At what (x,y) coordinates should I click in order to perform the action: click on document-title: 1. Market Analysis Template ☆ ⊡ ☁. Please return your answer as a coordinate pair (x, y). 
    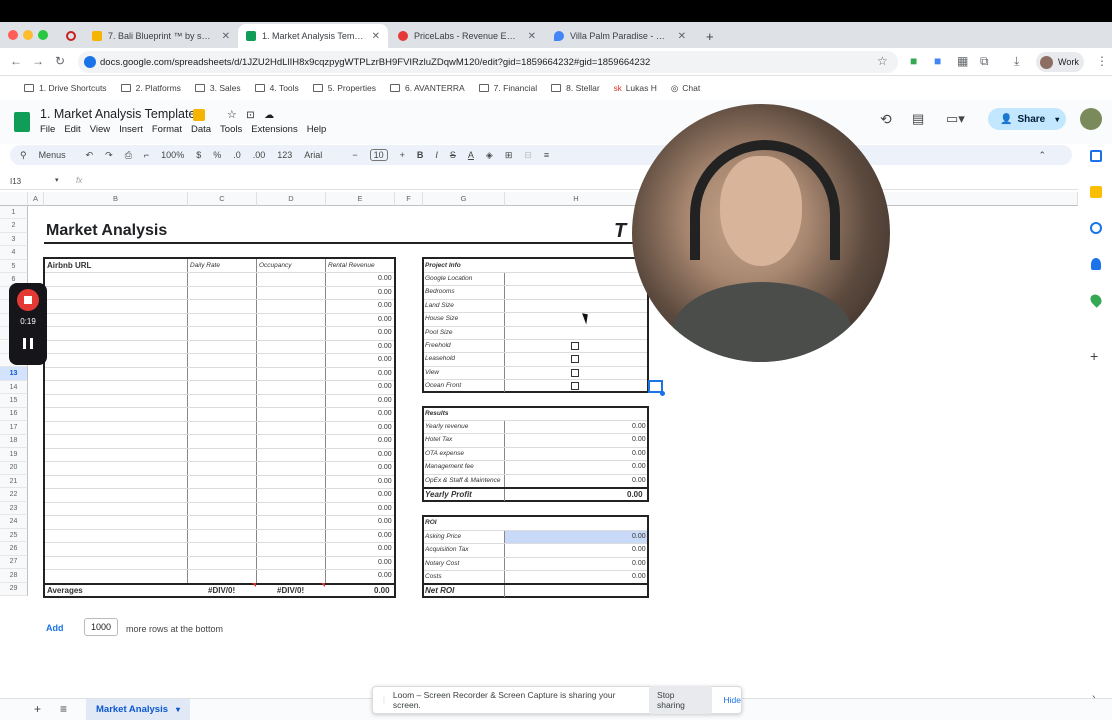
    Looking at the image, I should click on (157, 114).